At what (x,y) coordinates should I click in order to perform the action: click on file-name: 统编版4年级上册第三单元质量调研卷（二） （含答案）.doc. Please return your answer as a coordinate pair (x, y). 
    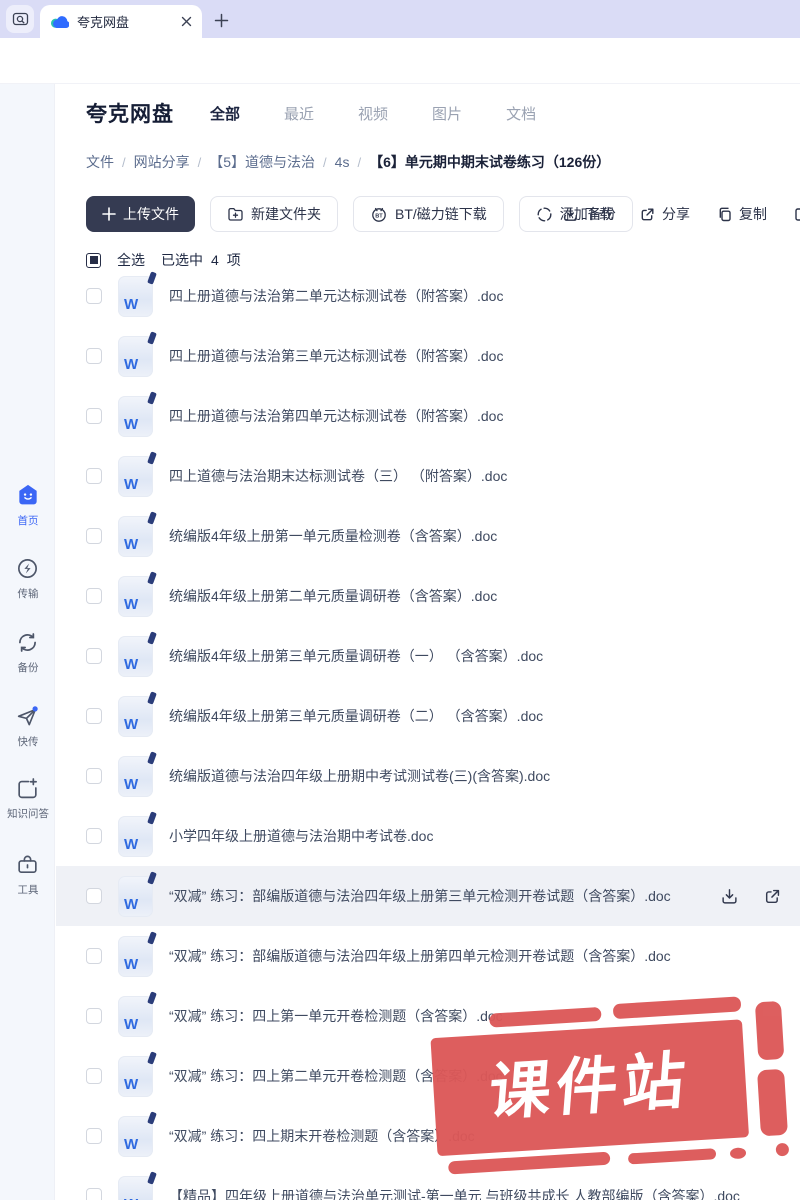
    Looking at the image, I should click on (356, 716).